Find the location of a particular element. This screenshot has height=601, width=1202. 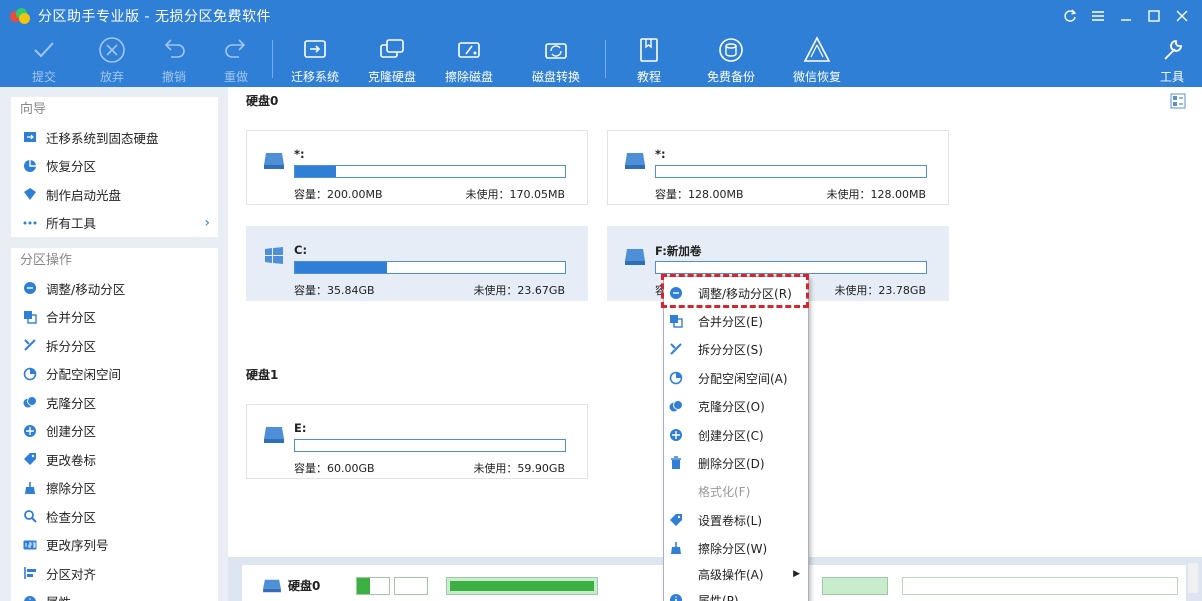

redo-button: 重做 is located at coordinates (236, 60).